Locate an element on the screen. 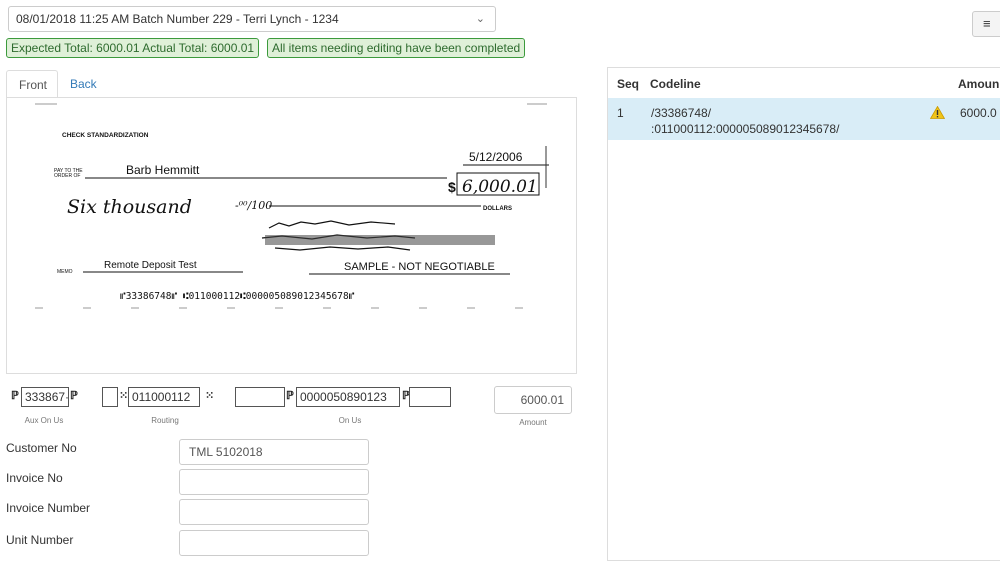  check-amount-words: Six thousand is located at coordinates (129, 207).